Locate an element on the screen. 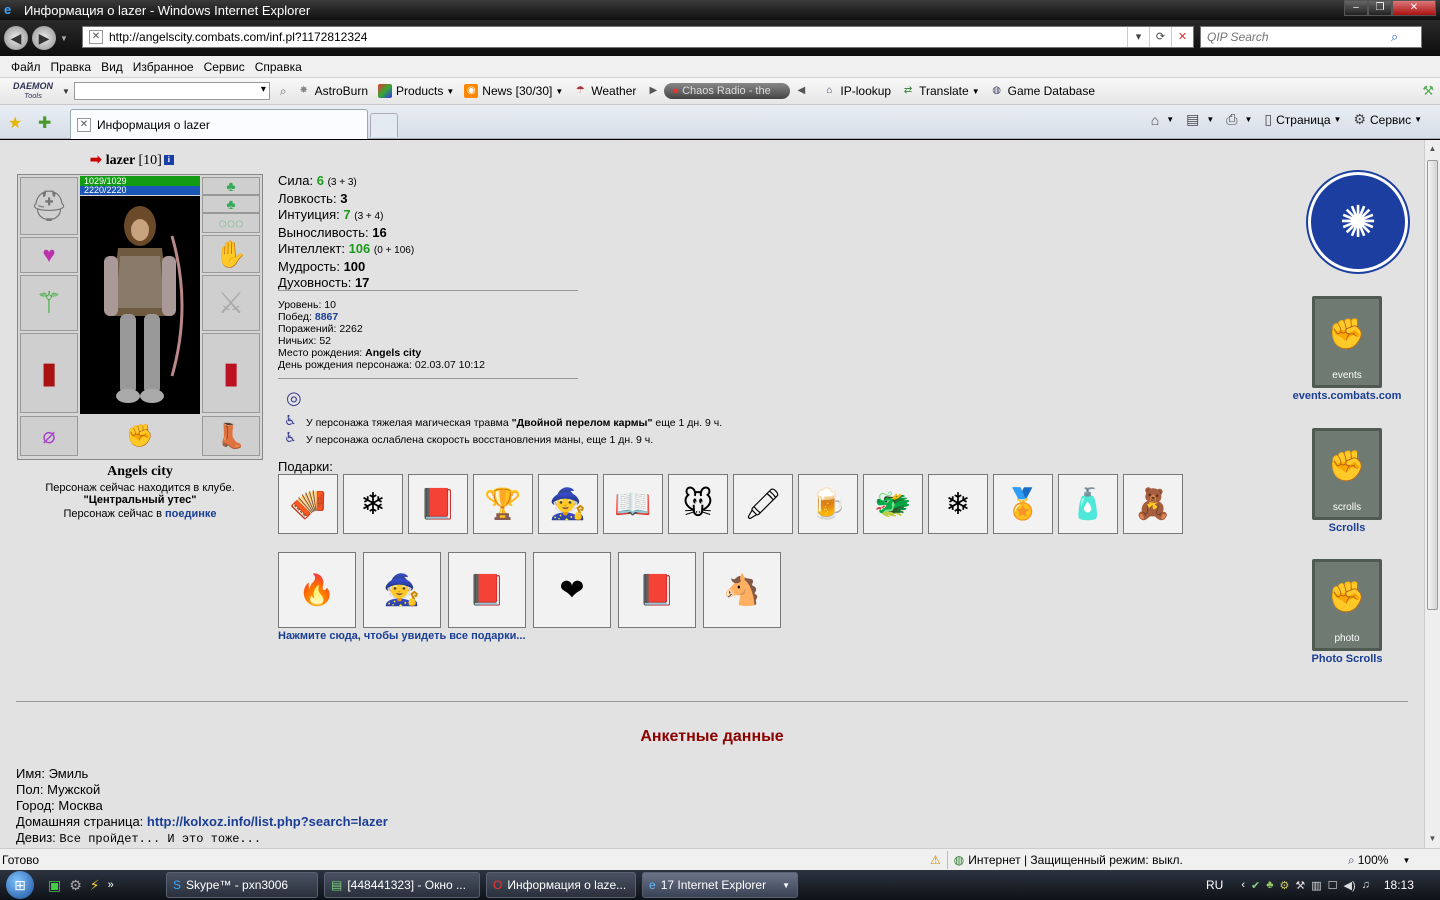 This screenshot has height=900, width=1440. scrolls-link: Scrolls is located at coordinates (1347, 528).